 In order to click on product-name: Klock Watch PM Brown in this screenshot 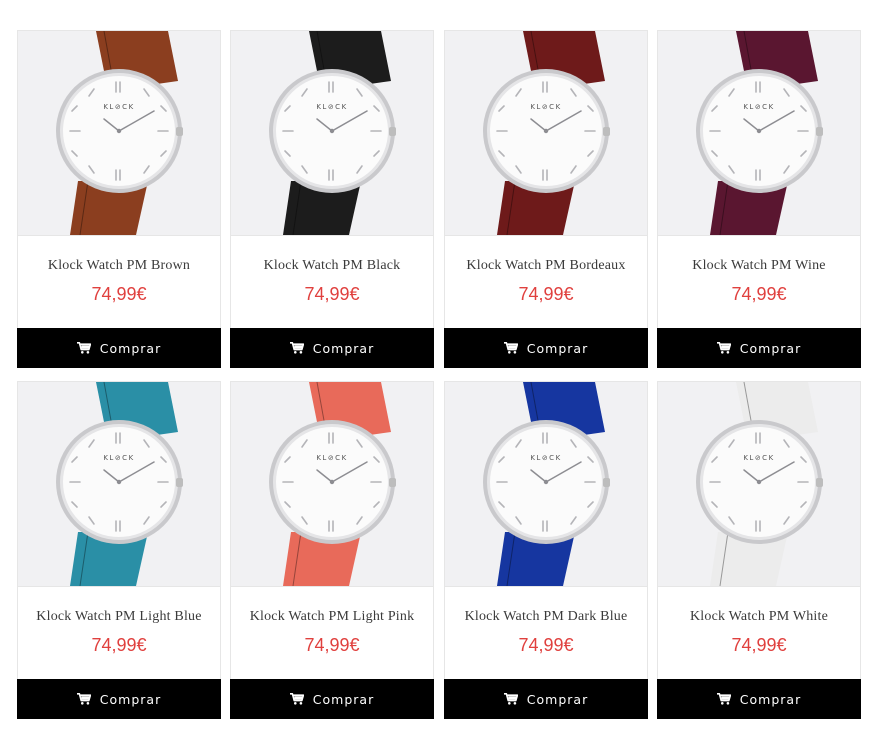, I will do `click(119, 266)`.